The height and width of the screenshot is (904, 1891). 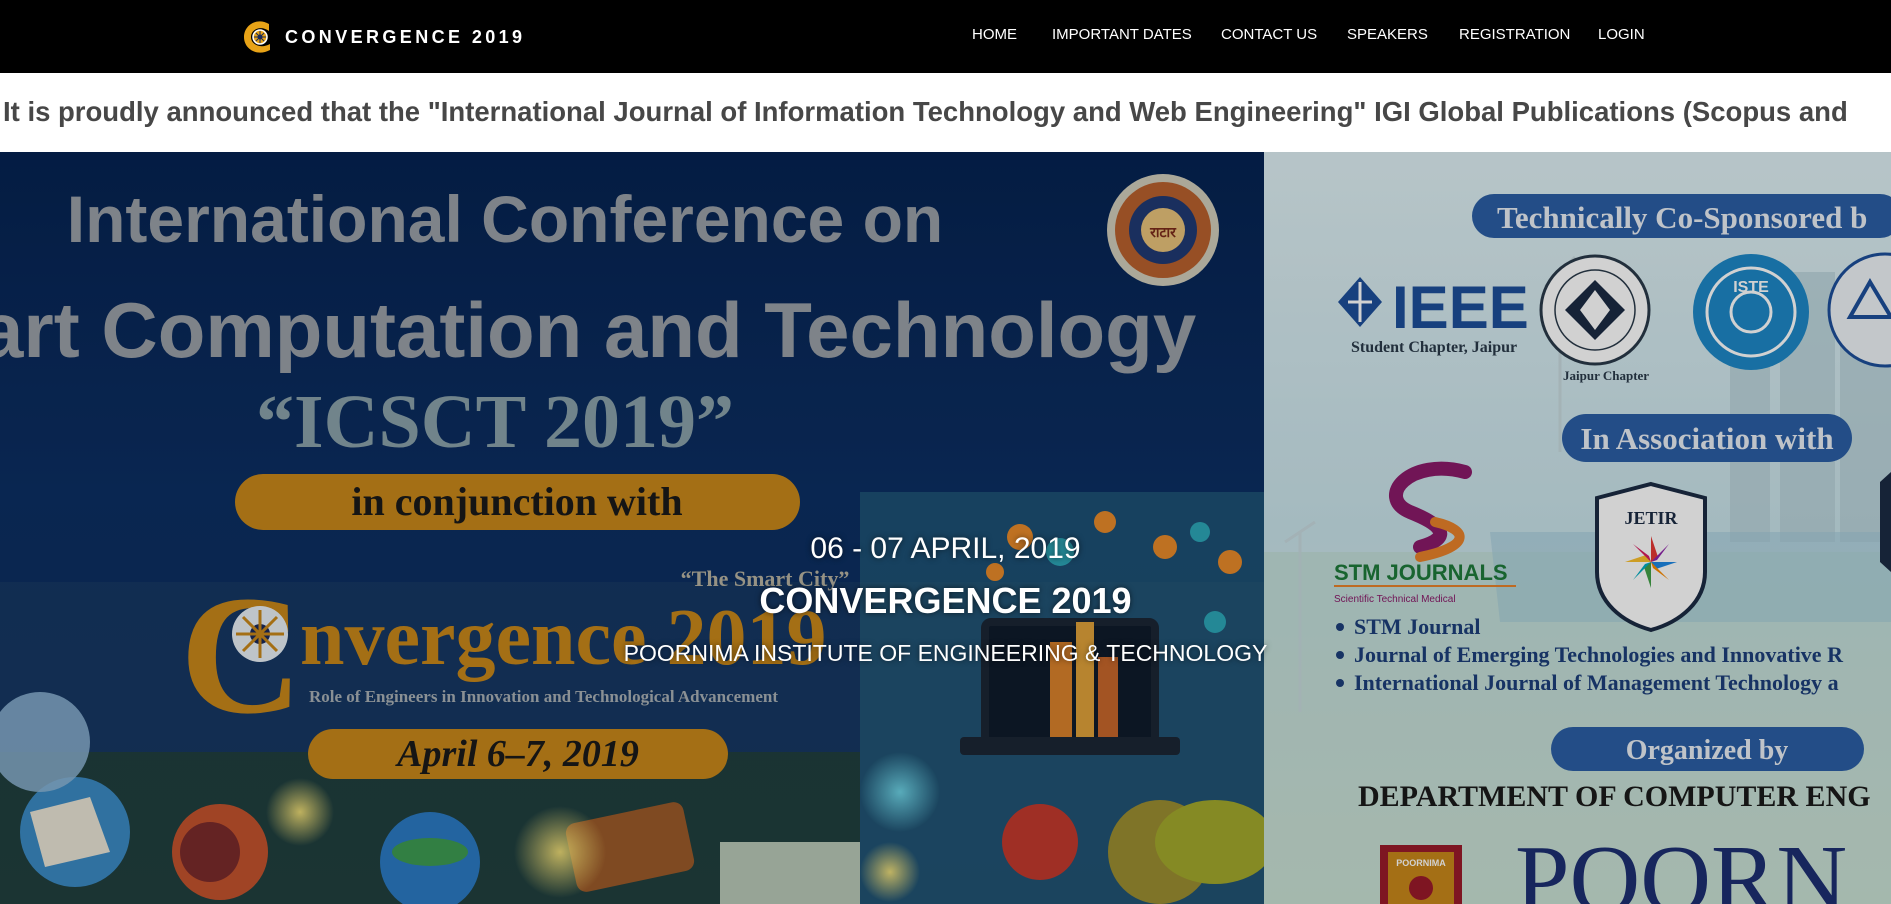 I want to click on nav-important-dates-link: IMPORTANT DATES, so click(x=1122, y=34).